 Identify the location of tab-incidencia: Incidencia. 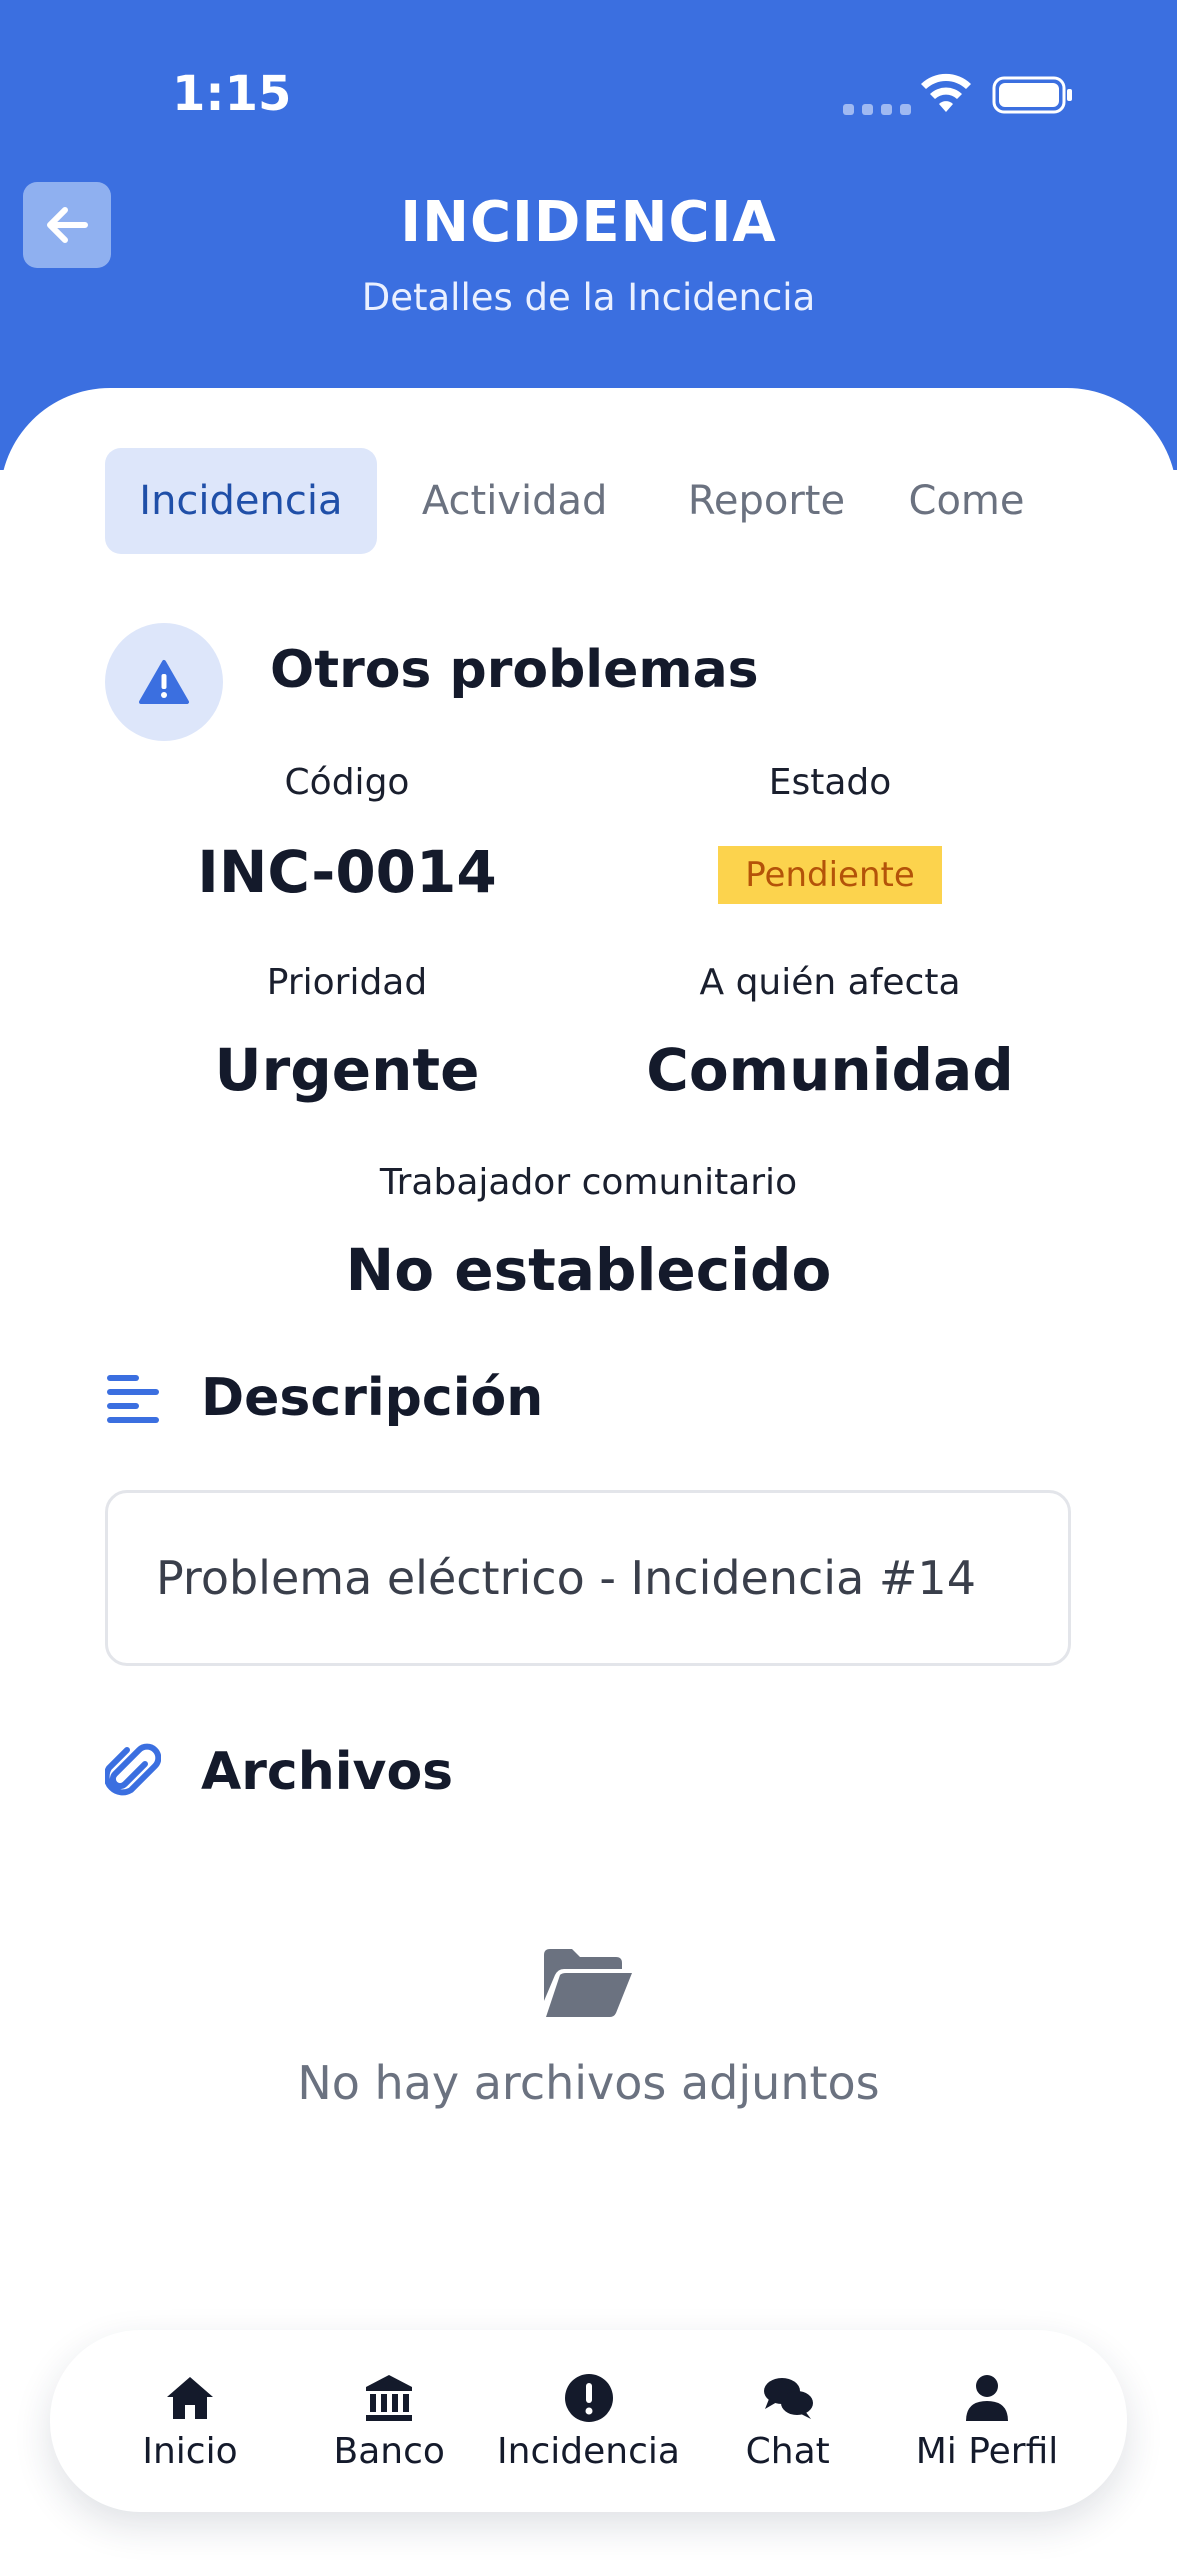
(241, 501).